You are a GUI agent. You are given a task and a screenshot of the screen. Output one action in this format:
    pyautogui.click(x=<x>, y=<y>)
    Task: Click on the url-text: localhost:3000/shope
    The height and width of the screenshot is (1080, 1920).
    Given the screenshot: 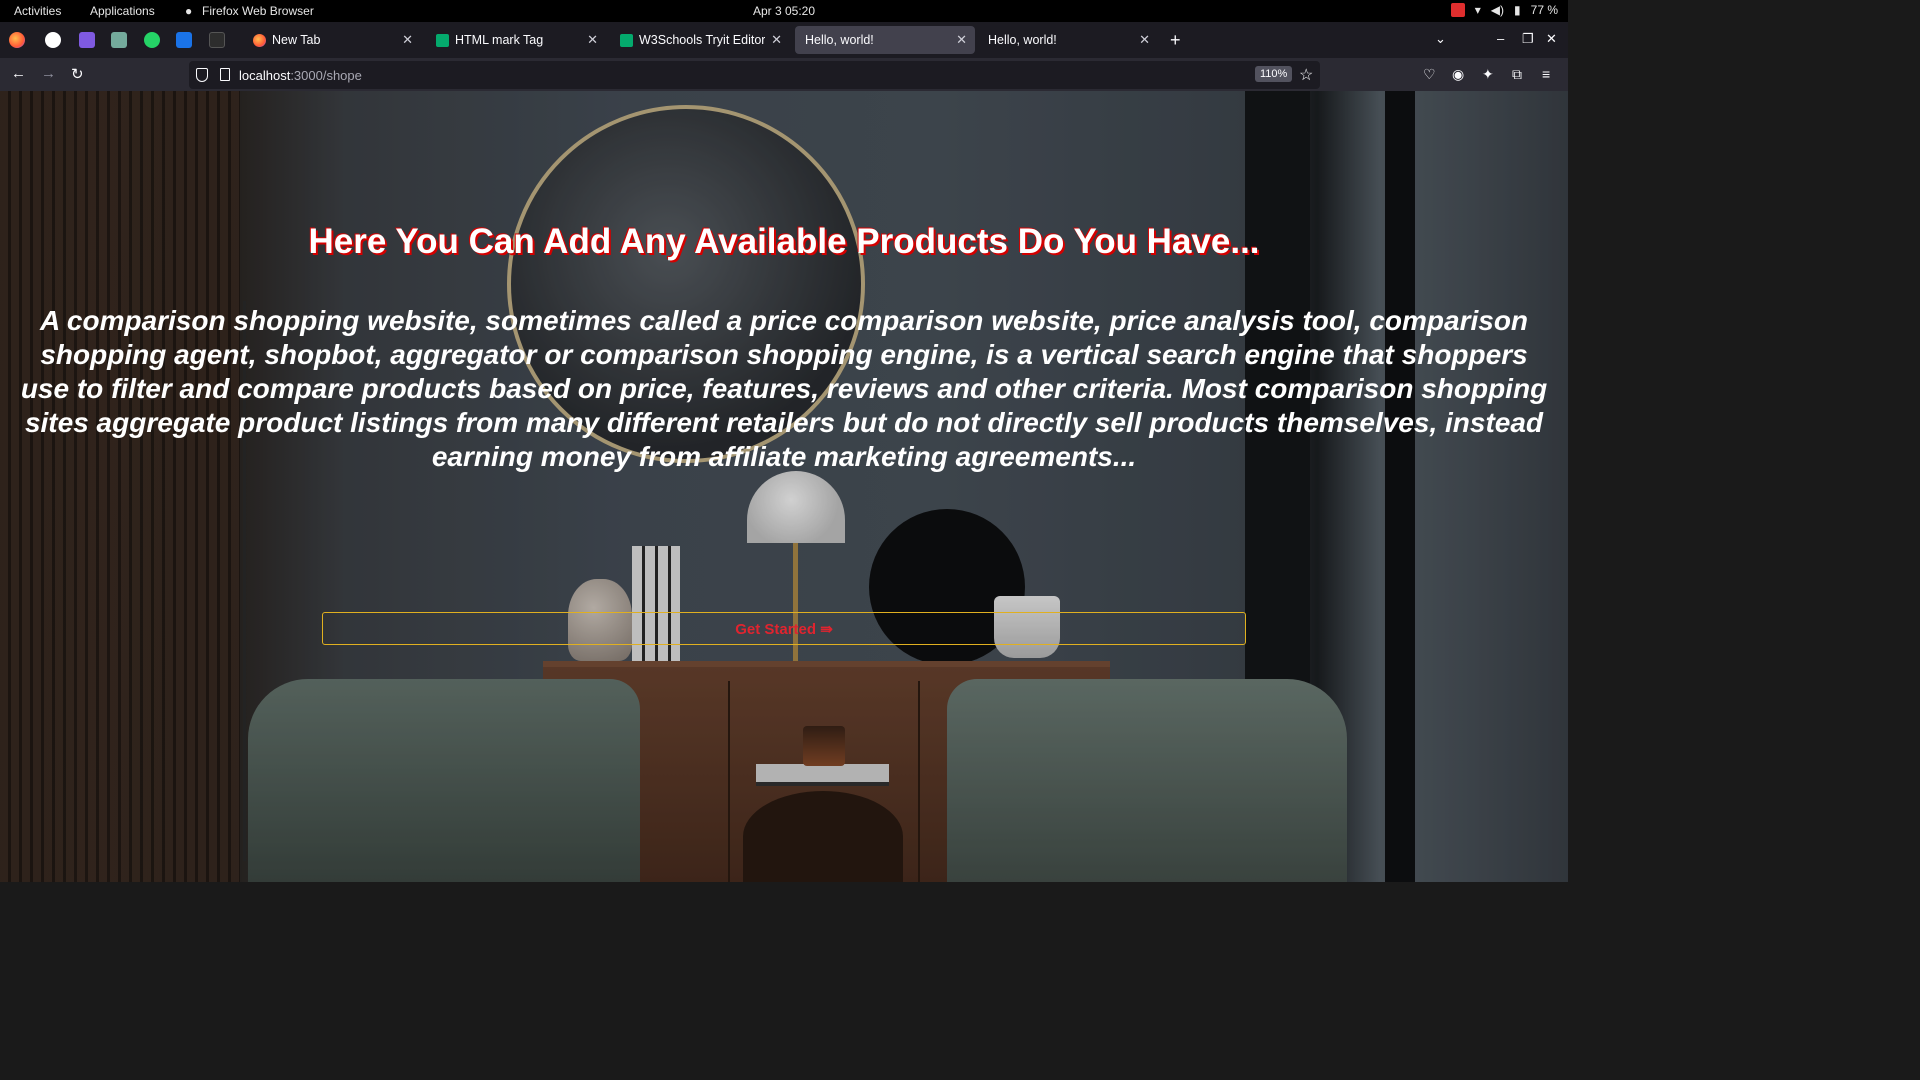 What is the action you would take?
    pyautogui.click(x=300, y=75)
    